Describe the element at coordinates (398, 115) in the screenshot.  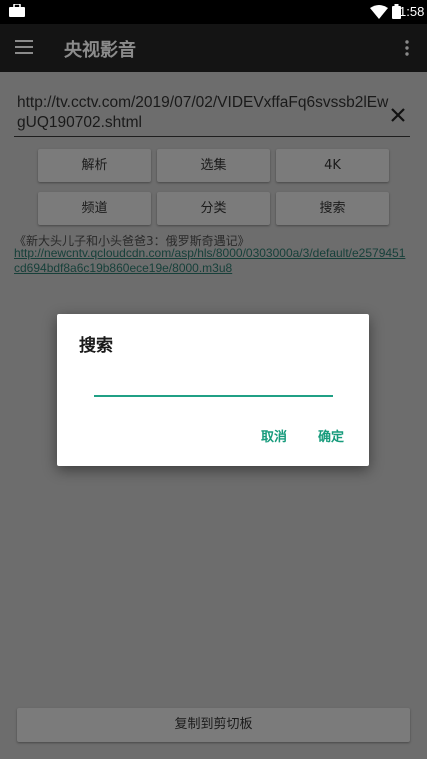
I see `close-icon` at that location.